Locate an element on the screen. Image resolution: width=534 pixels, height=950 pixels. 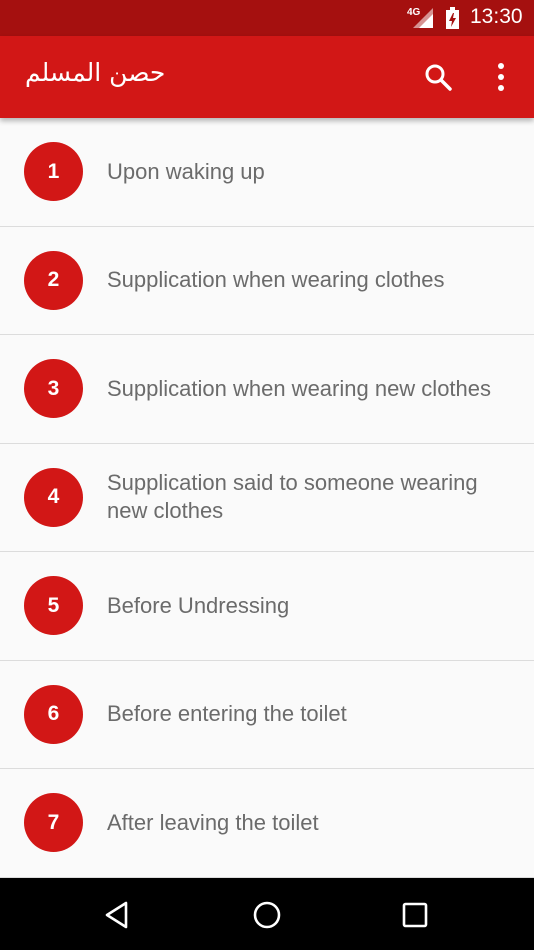
home-icon is located at coordinates (267, 915).